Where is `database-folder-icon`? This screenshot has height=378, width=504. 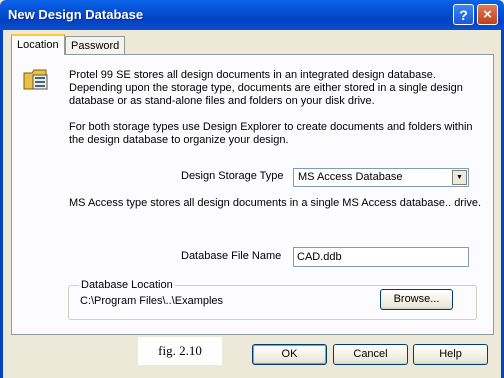 database-folder-icon is located at coordinates (35, 79).